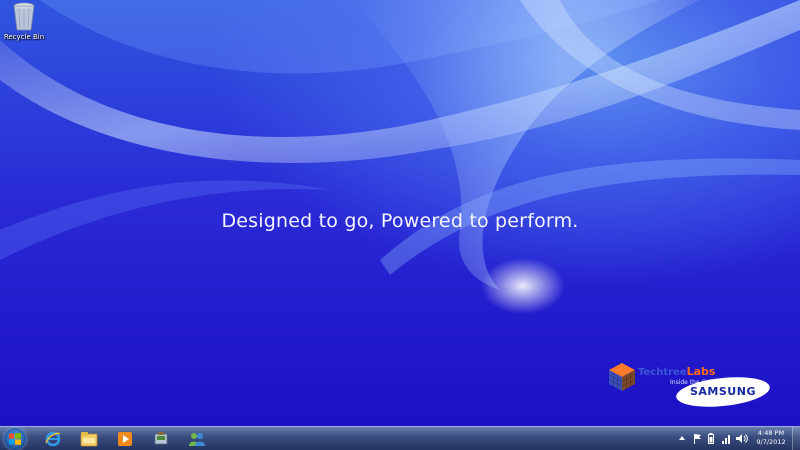 This screenshot has width=800, height=450. I want to click on clock-date: 9/7/2012, so click(771, 442).